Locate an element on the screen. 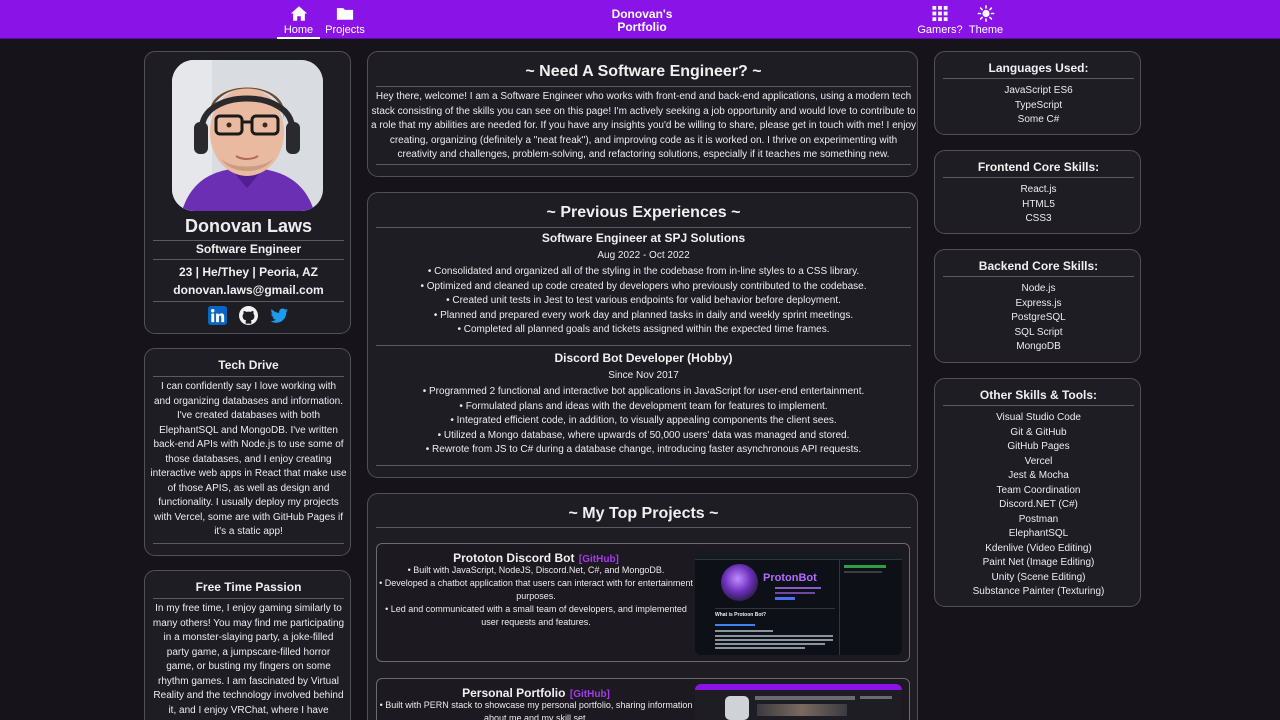  projects-heading: ~ My Top Projects ~ is located at coordinates (643, 513).